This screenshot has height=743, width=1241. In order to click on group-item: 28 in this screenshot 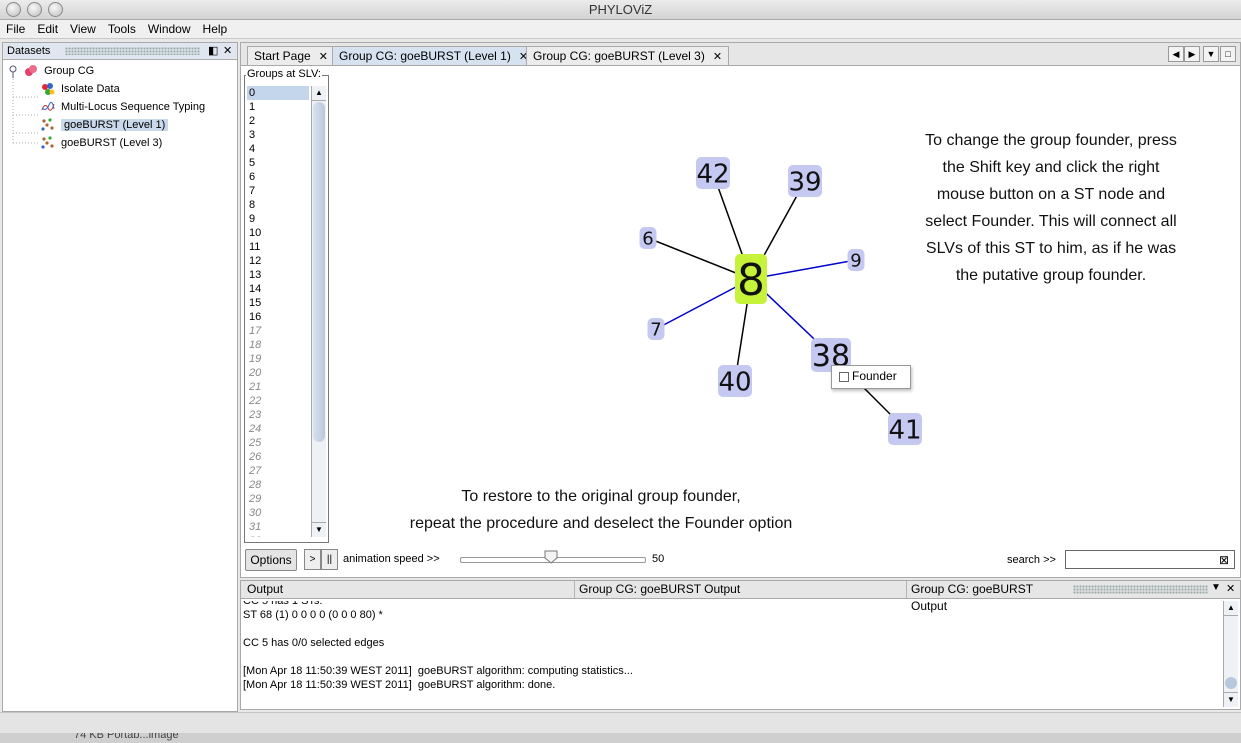, I will do `click(278, 485)`.